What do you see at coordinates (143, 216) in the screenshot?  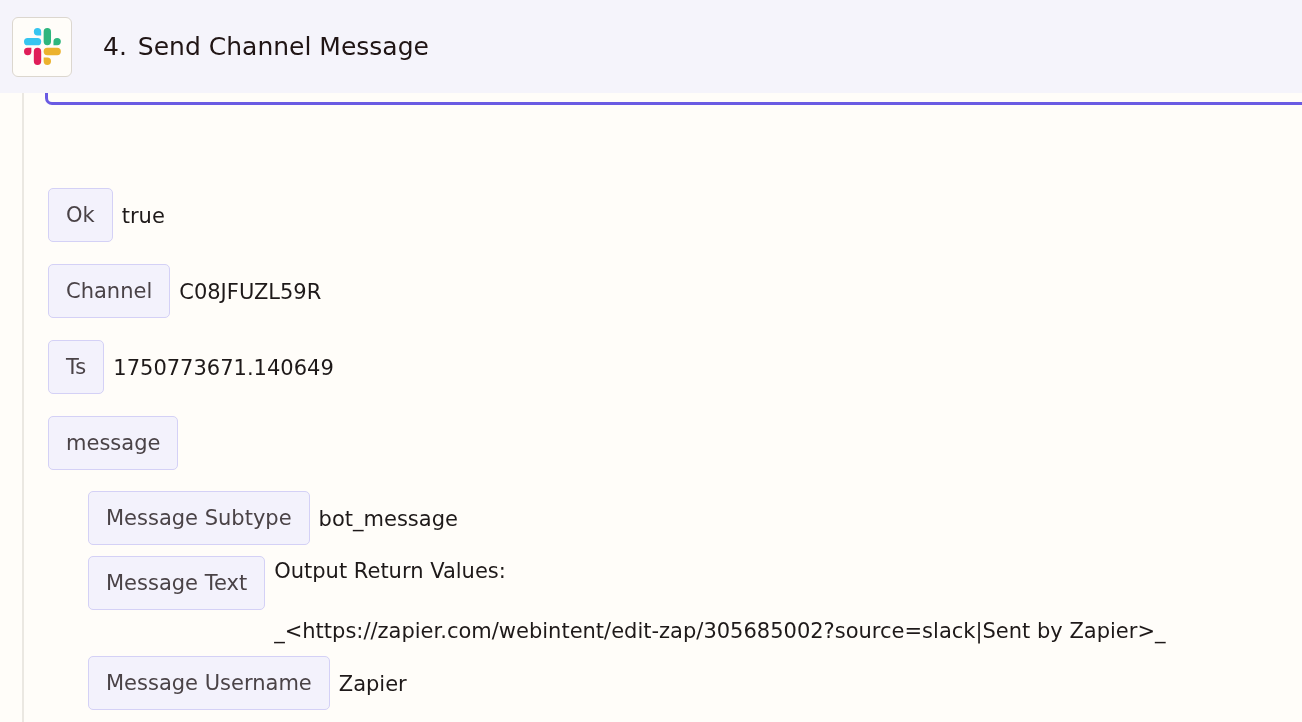 I see `field-value: true` at bounding box center [143, 216].